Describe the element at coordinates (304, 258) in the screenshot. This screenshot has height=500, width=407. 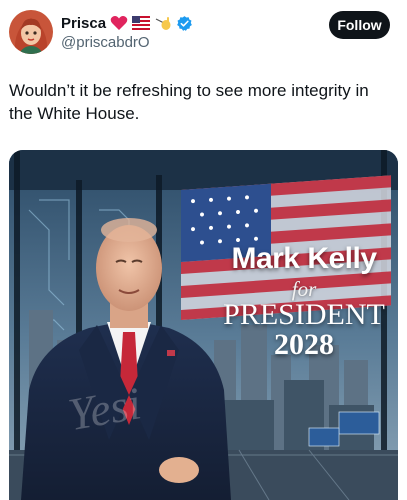
I see `poster-line-name: Mark Kelly` at that location.